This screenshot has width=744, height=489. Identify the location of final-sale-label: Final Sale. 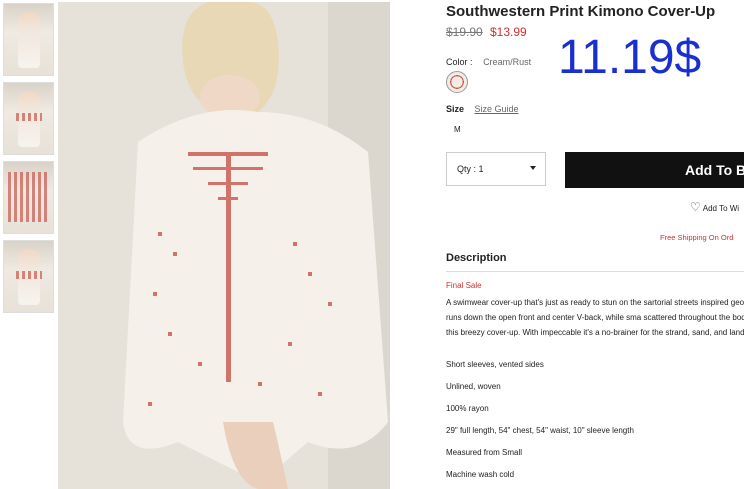
(464, 285).